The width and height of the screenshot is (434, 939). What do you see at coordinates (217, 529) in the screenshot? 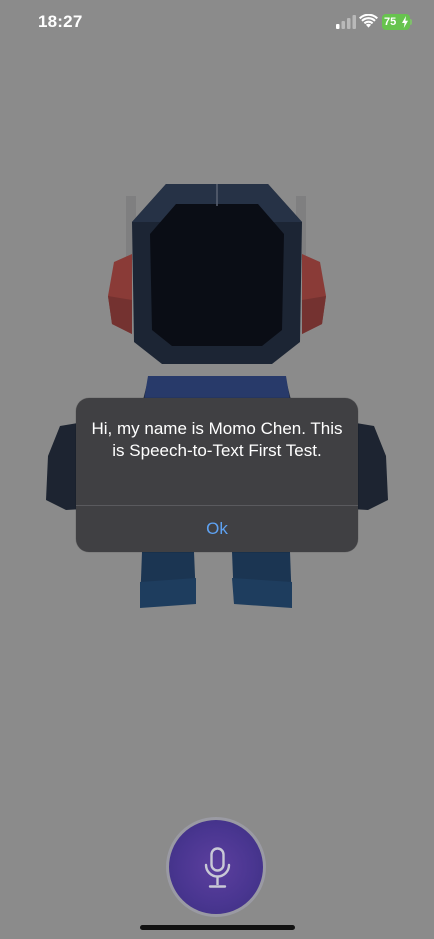
I see `ok-button: Ok` at bounding box center [217, 529].